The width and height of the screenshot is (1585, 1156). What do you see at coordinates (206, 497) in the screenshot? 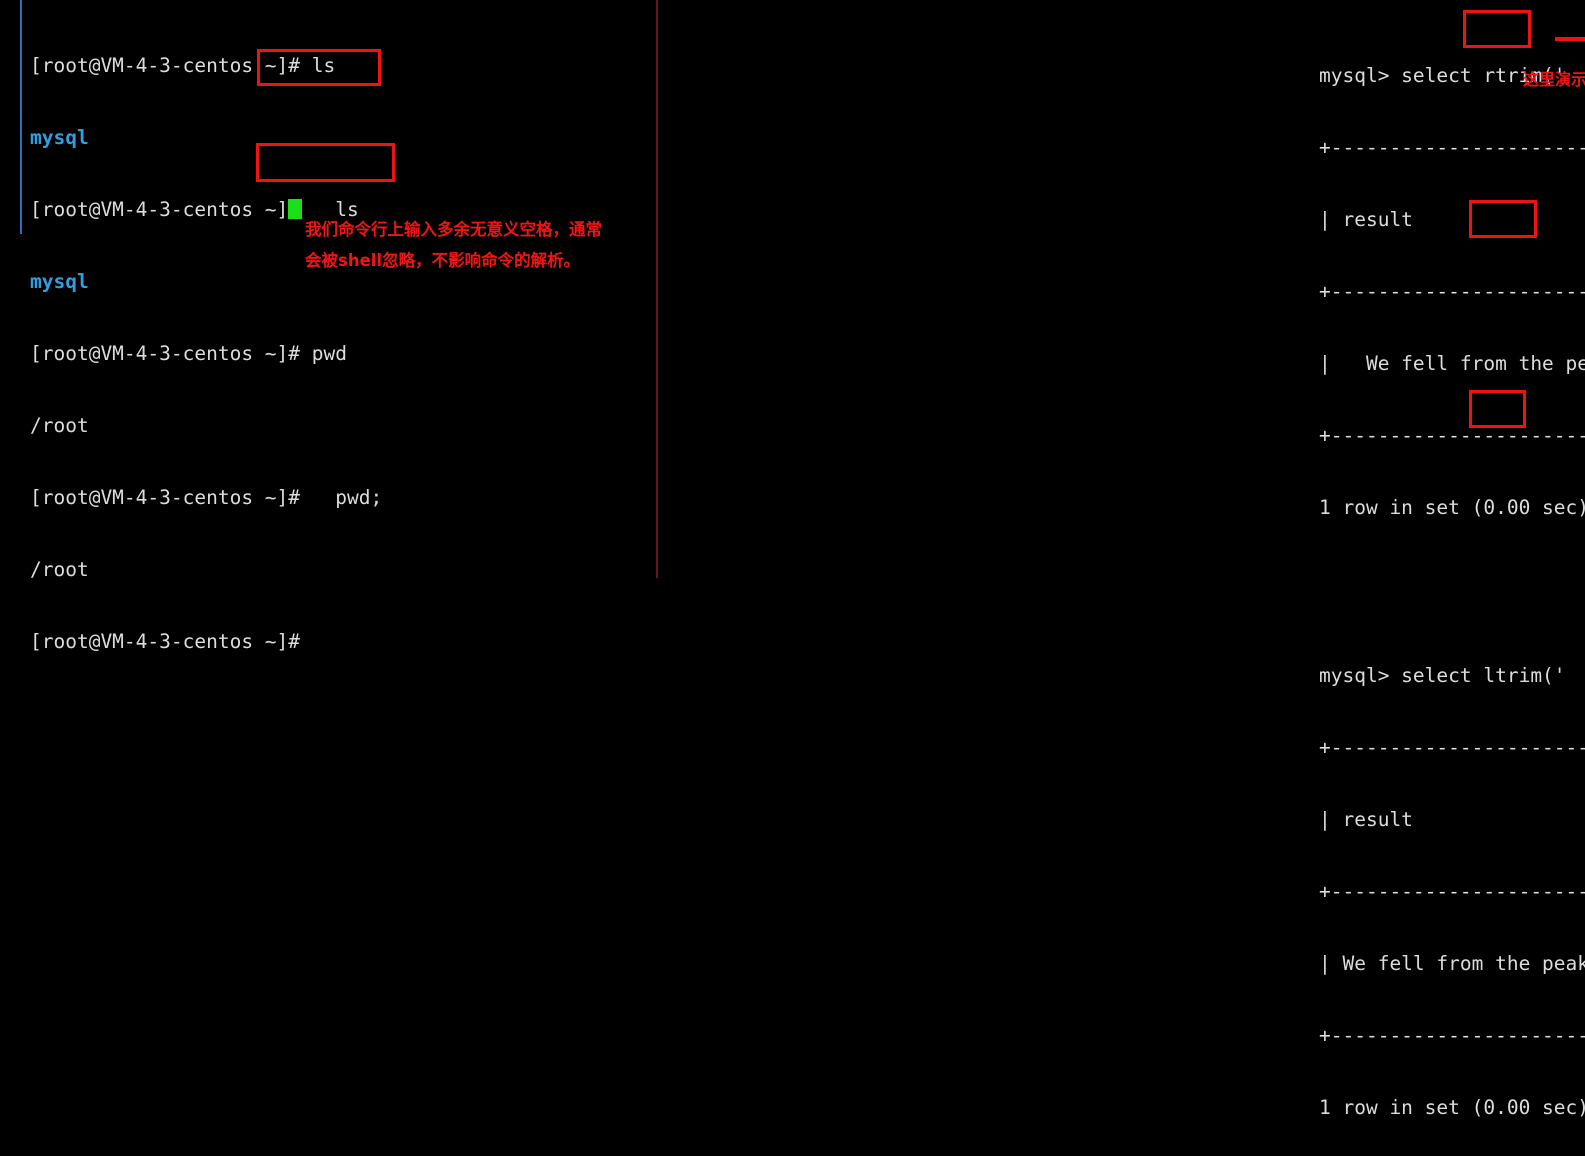
I see `terminal-line: [root@VM-4-3-centos ~]# pwd;` at bounding box center [206, 497].